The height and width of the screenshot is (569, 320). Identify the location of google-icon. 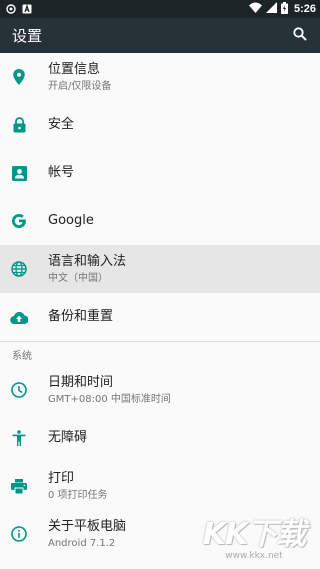
(19, 221).